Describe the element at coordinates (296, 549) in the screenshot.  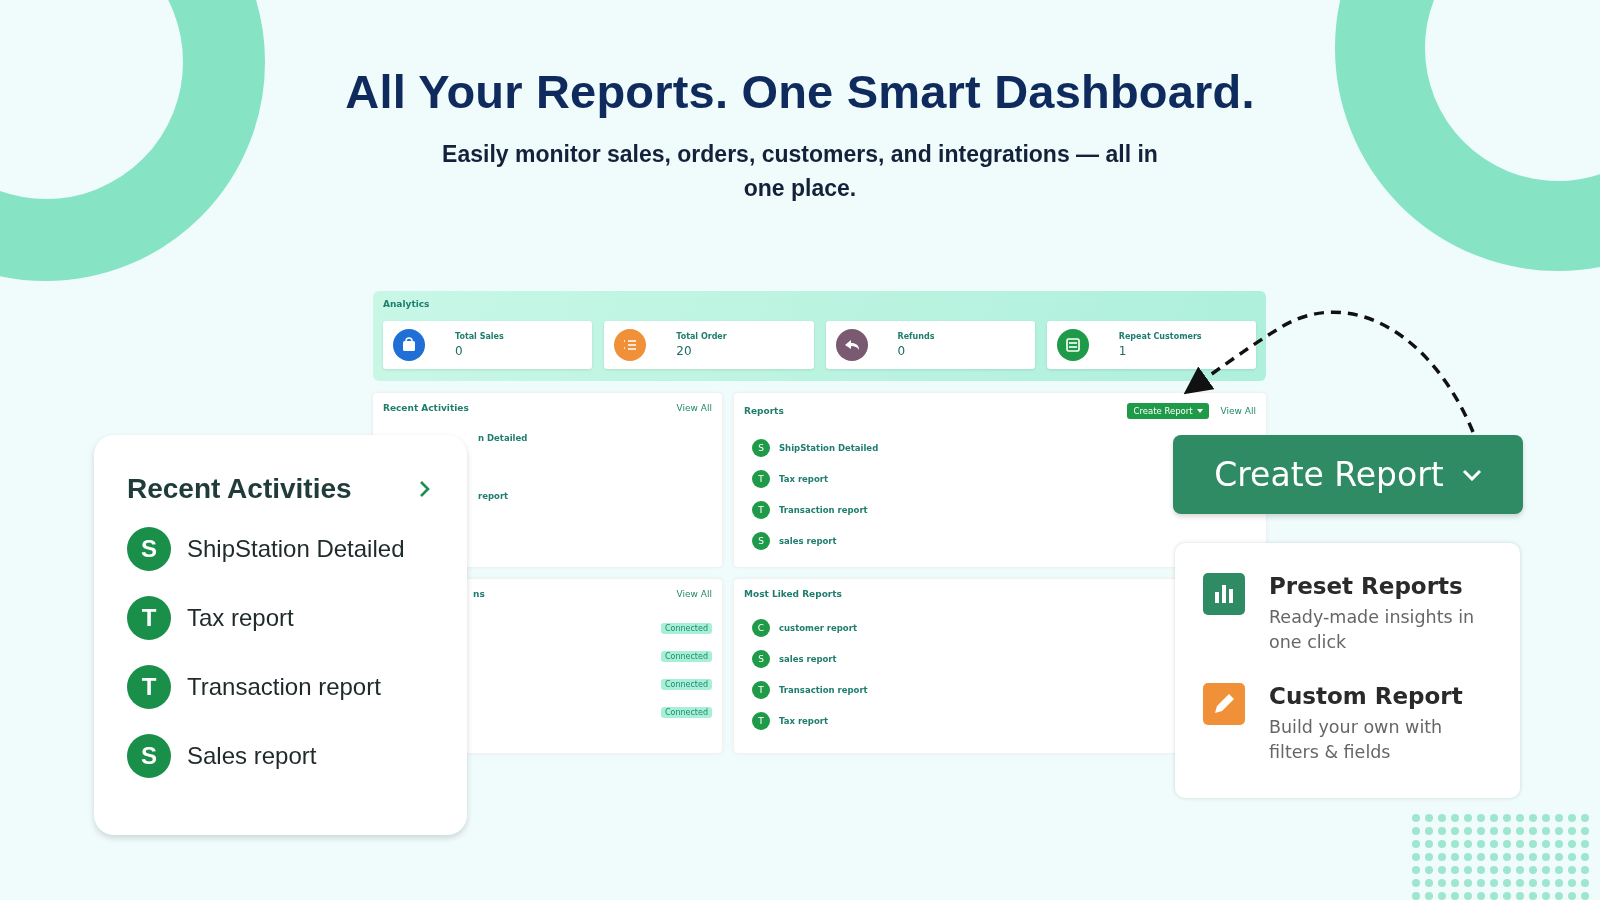
I see `activity-name: ShipStation Detailed` at that location.